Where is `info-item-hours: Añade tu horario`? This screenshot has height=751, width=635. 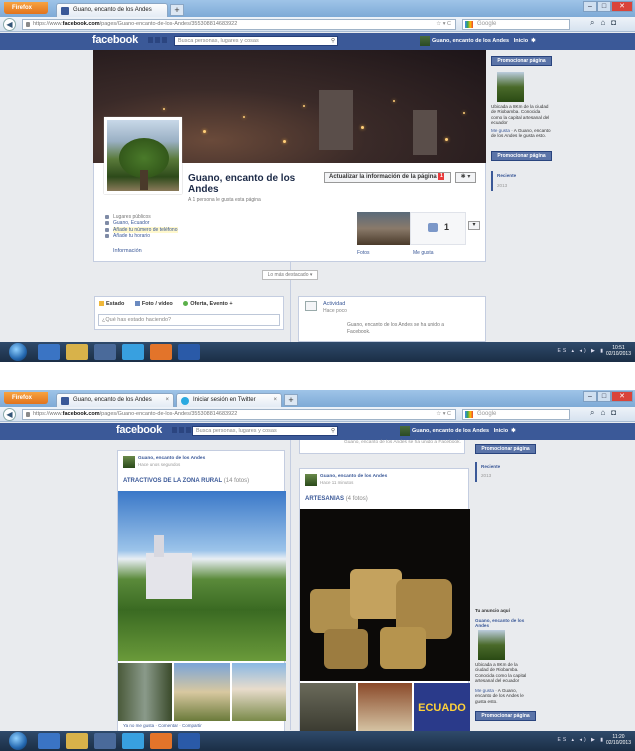
info-item-hours: Añade tu horario is located at coordinates (170, 236).